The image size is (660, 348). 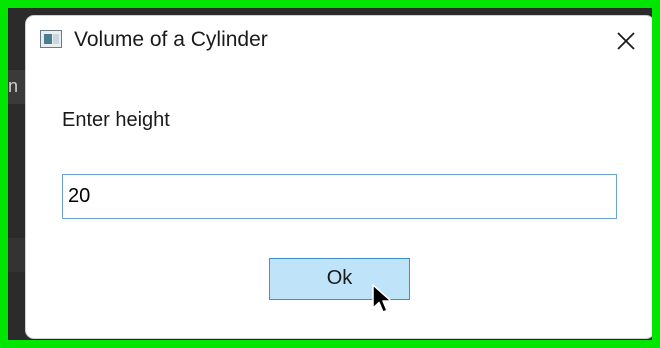 I want to click on close-icon, so click(x=626, y=41).